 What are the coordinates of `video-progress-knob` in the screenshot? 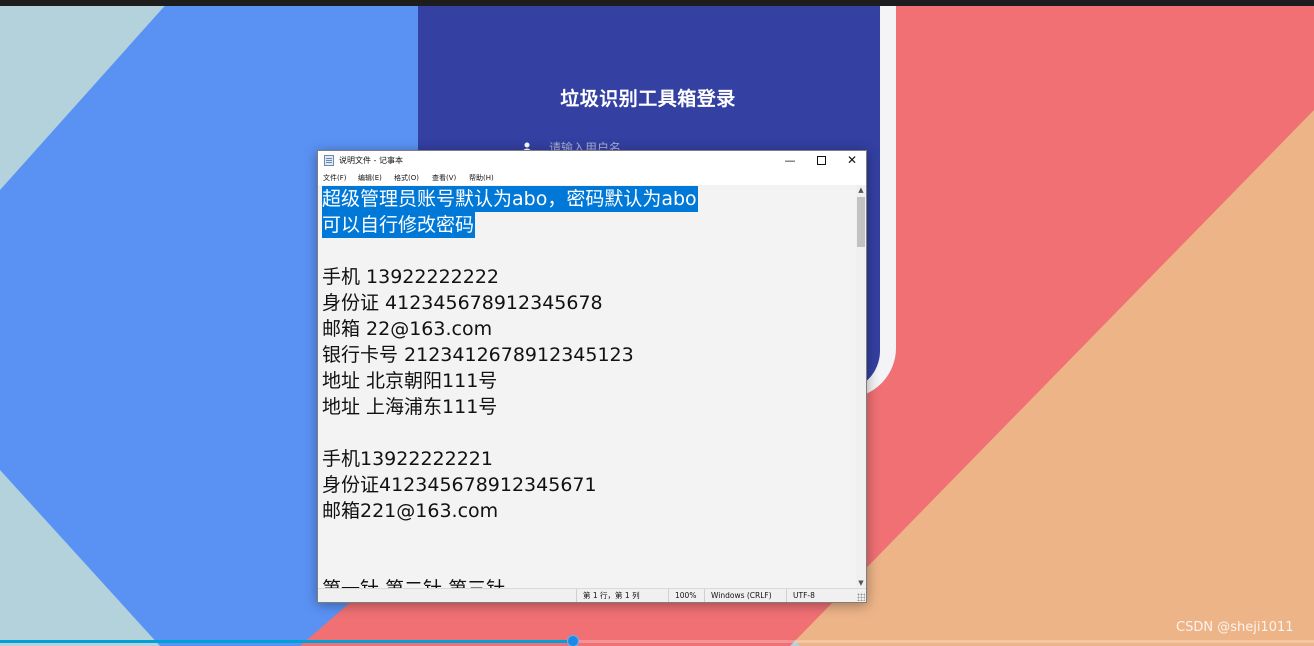 It's located at (573, 640).